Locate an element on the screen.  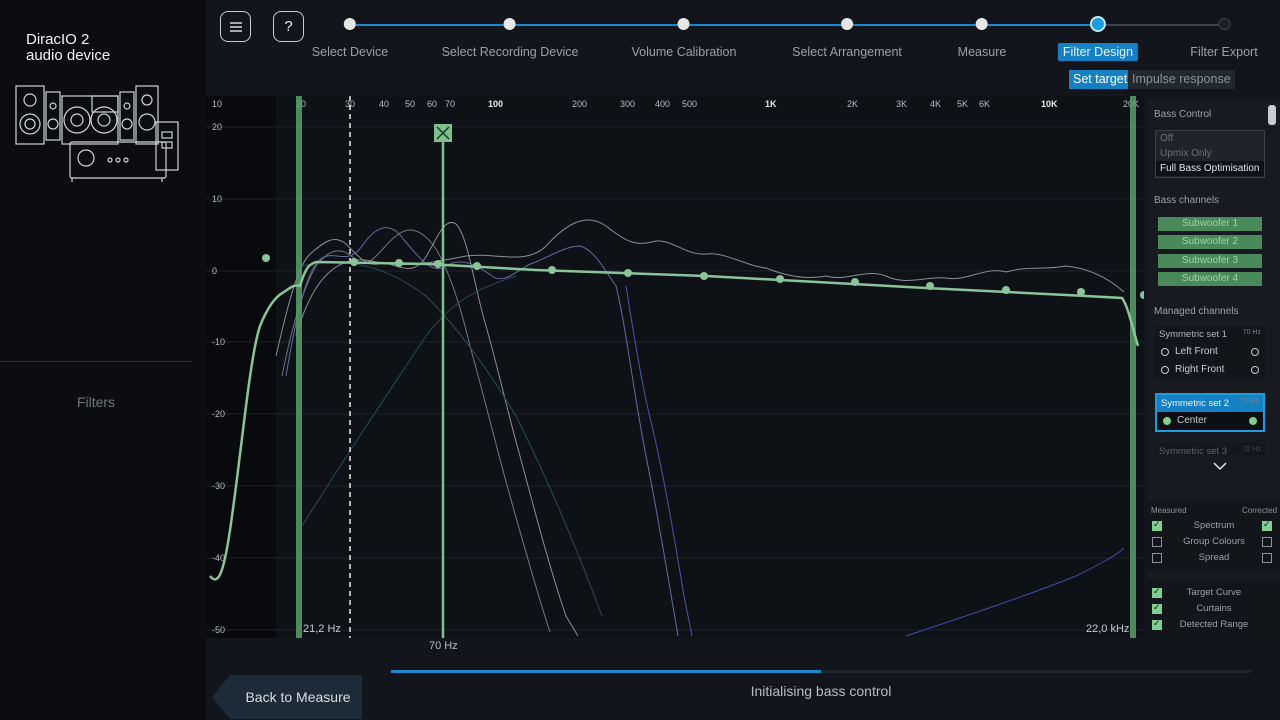
channel-name: Left Front is located at coordinates (1196, 351).